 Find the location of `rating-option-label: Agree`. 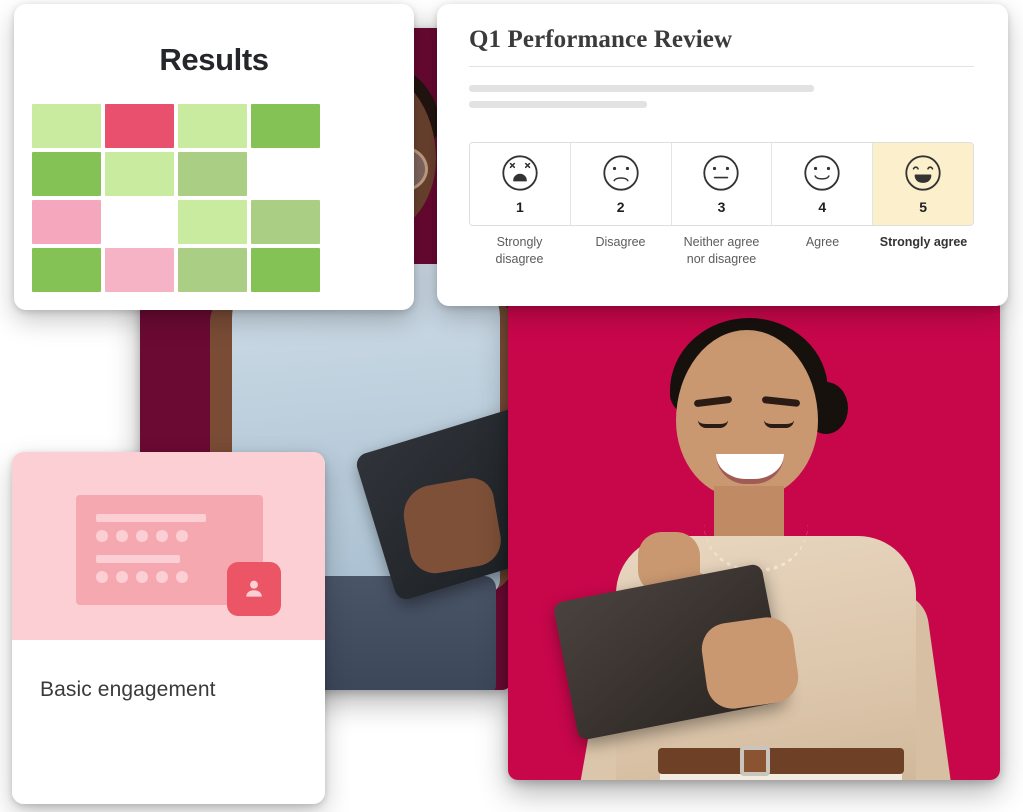

rating-option-label: Agree is located at coordinates (822, 242).